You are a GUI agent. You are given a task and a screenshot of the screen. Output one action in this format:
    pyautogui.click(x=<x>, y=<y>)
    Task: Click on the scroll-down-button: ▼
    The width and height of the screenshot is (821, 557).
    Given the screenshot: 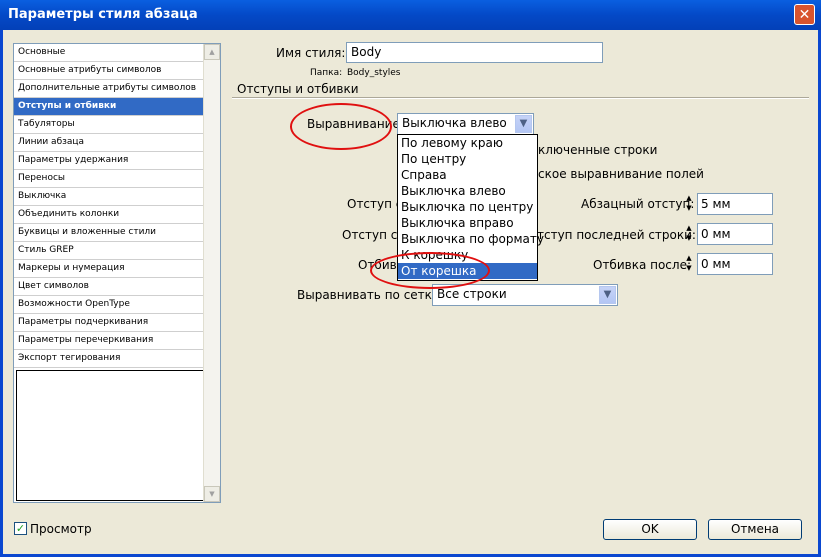 What is the action you would take?
    pyautogui.click(x=212, y=494)
    